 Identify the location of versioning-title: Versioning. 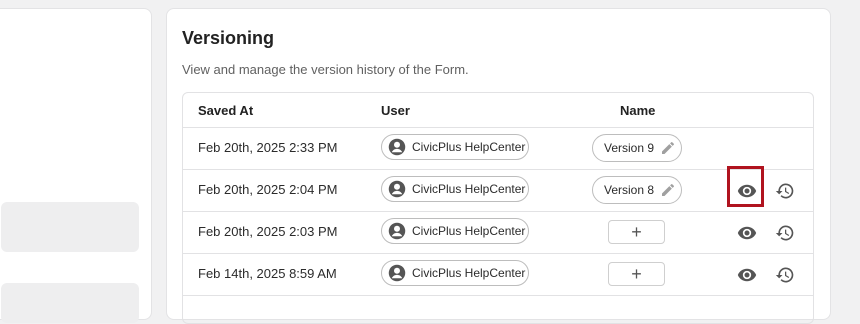
(228, 38).